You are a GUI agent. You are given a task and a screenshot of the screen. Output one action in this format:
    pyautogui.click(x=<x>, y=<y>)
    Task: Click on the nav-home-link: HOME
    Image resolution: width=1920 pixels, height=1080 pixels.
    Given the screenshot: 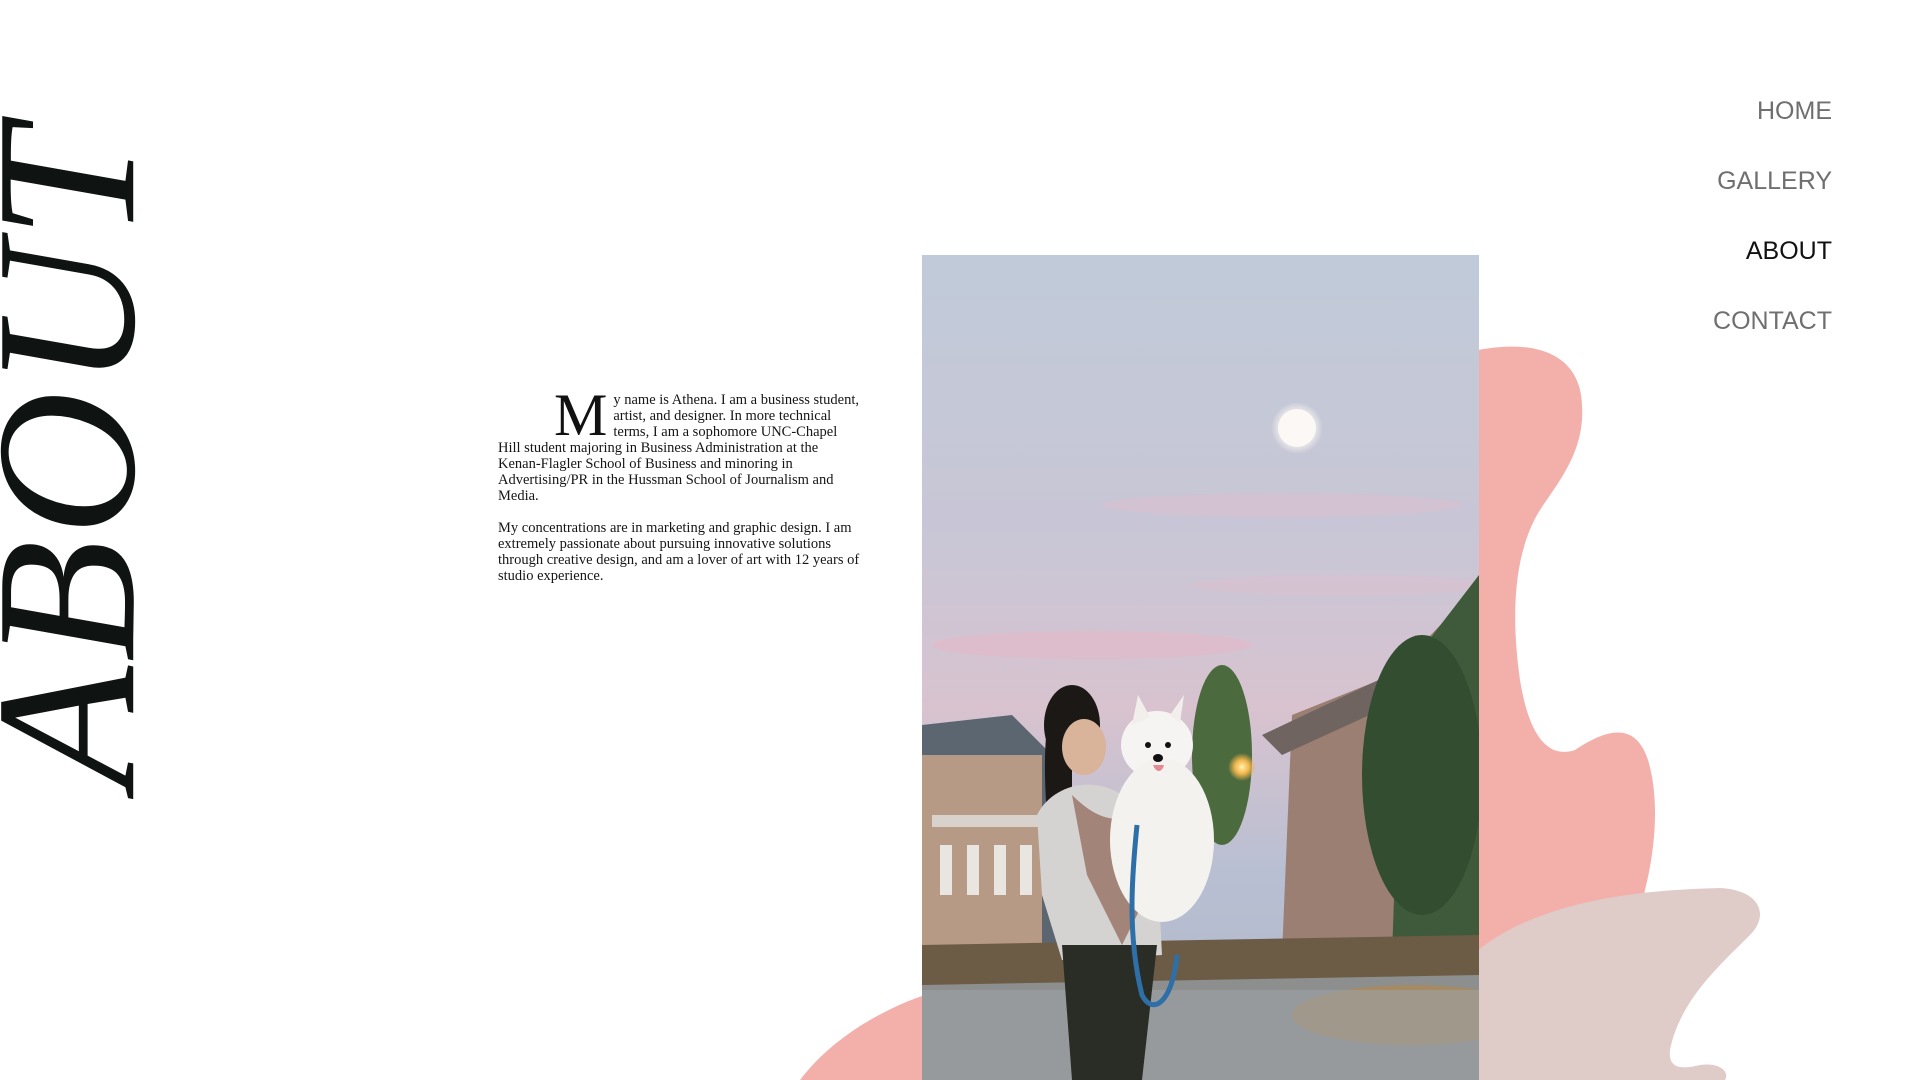 What is the action you would take?
    pyautogui.click(x=1772, y=130)
    